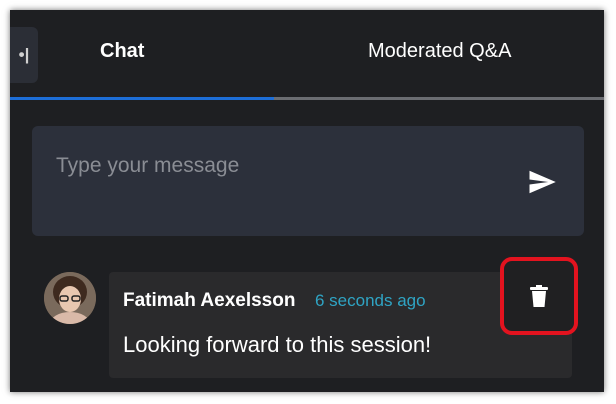 This screenshot has height=404, width=616. Describe the element at coordinates (142, 98) in the screenshot. I see `active-tab-indicator` at that location.